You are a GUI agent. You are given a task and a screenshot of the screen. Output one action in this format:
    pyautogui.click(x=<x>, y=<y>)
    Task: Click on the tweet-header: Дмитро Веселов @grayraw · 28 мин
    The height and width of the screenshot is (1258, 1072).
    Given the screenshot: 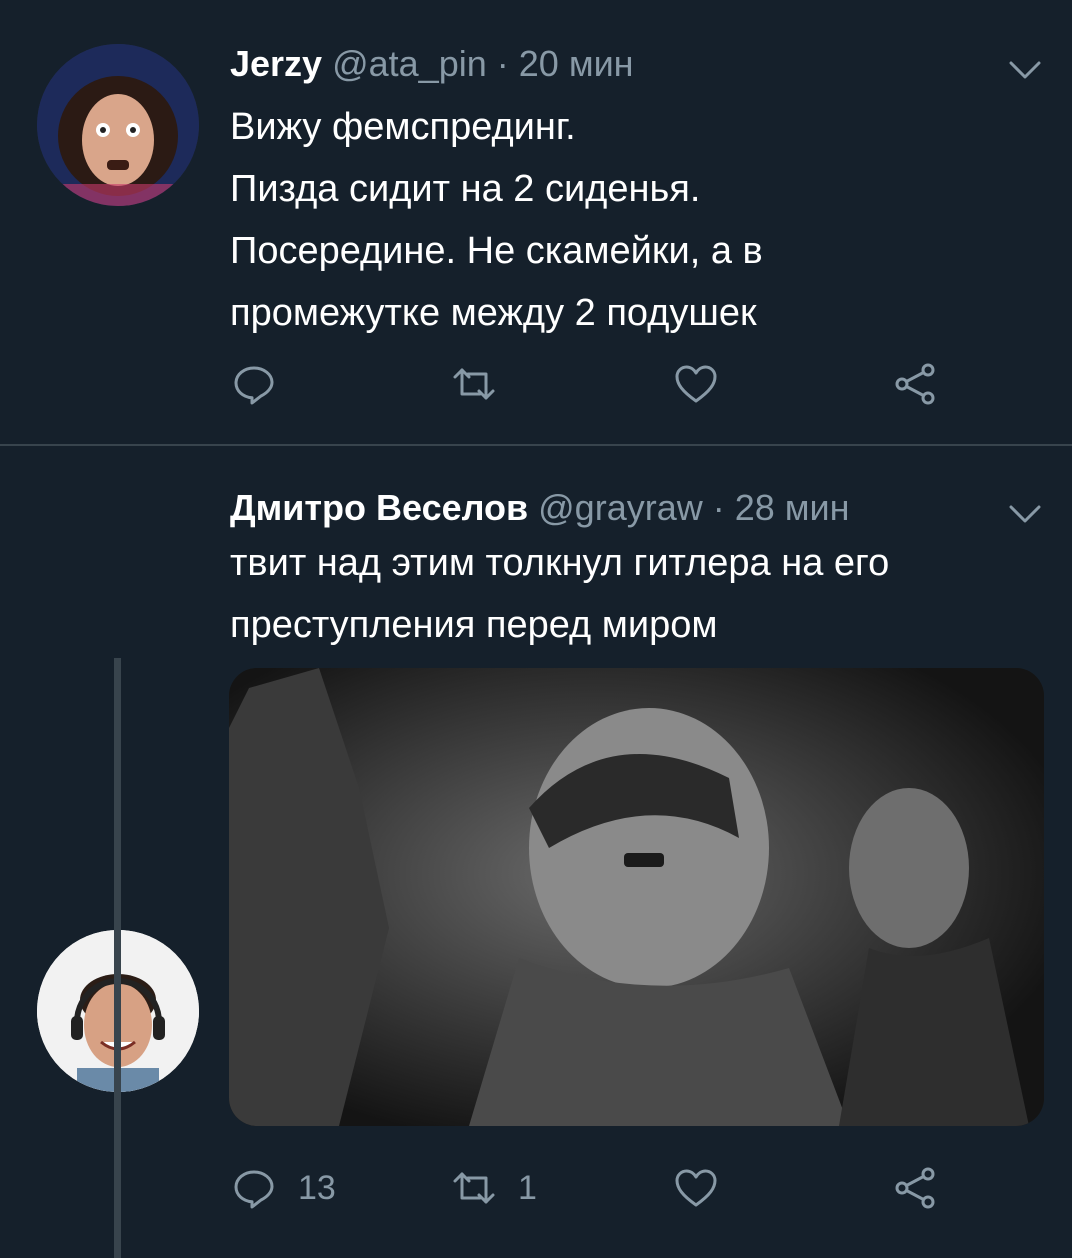 What is the action you would take?
    pyautogui.click(x=540, y=508)
    